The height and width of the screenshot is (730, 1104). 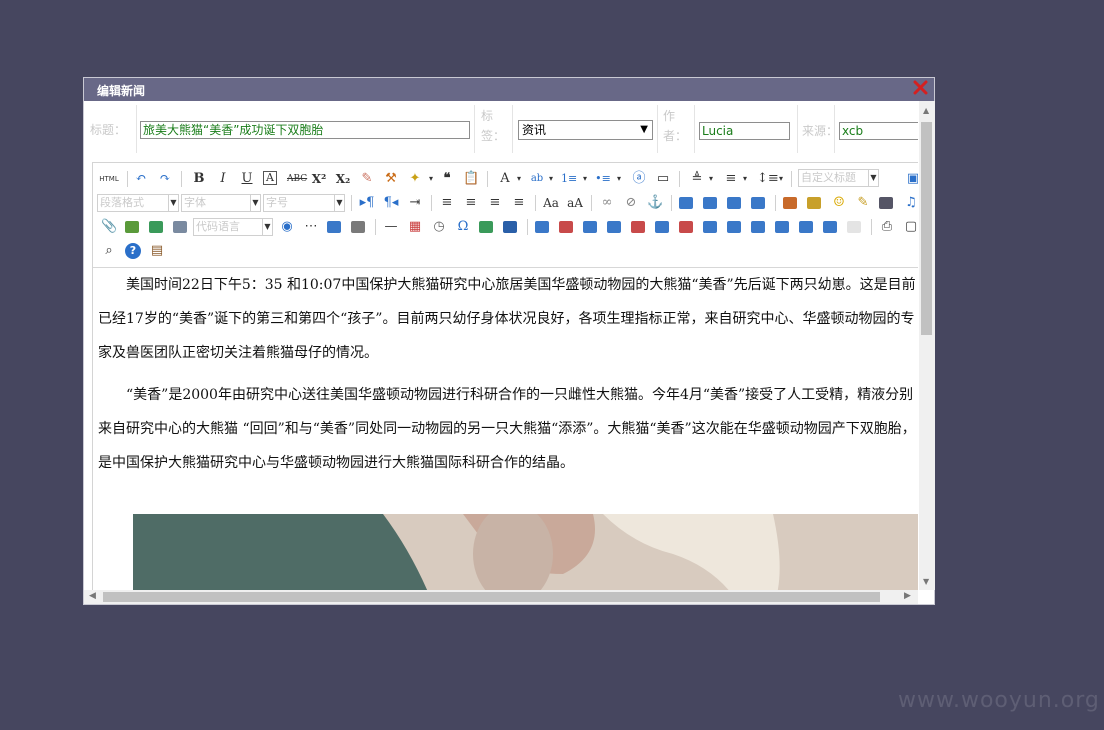 I want to click on font-size-select: 字号 ▼, so click(x=304, y=203).